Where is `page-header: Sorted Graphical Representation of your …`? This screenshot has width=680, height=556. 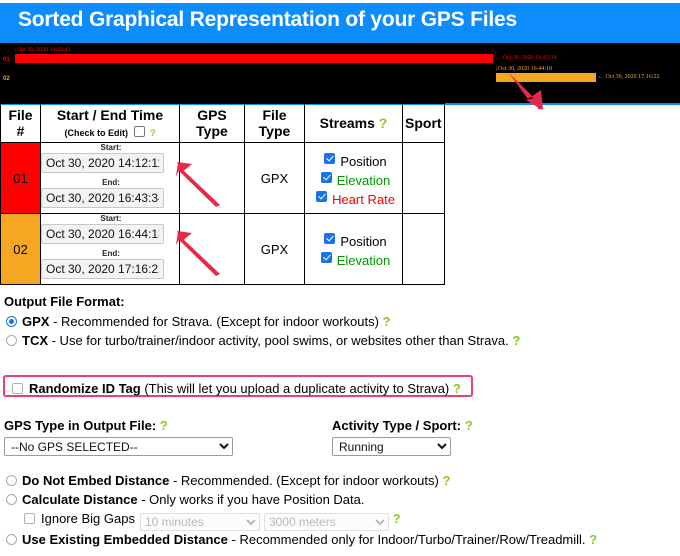 page-header: Sorted Graphical Representation of your … is located at coordinates (340, 22).